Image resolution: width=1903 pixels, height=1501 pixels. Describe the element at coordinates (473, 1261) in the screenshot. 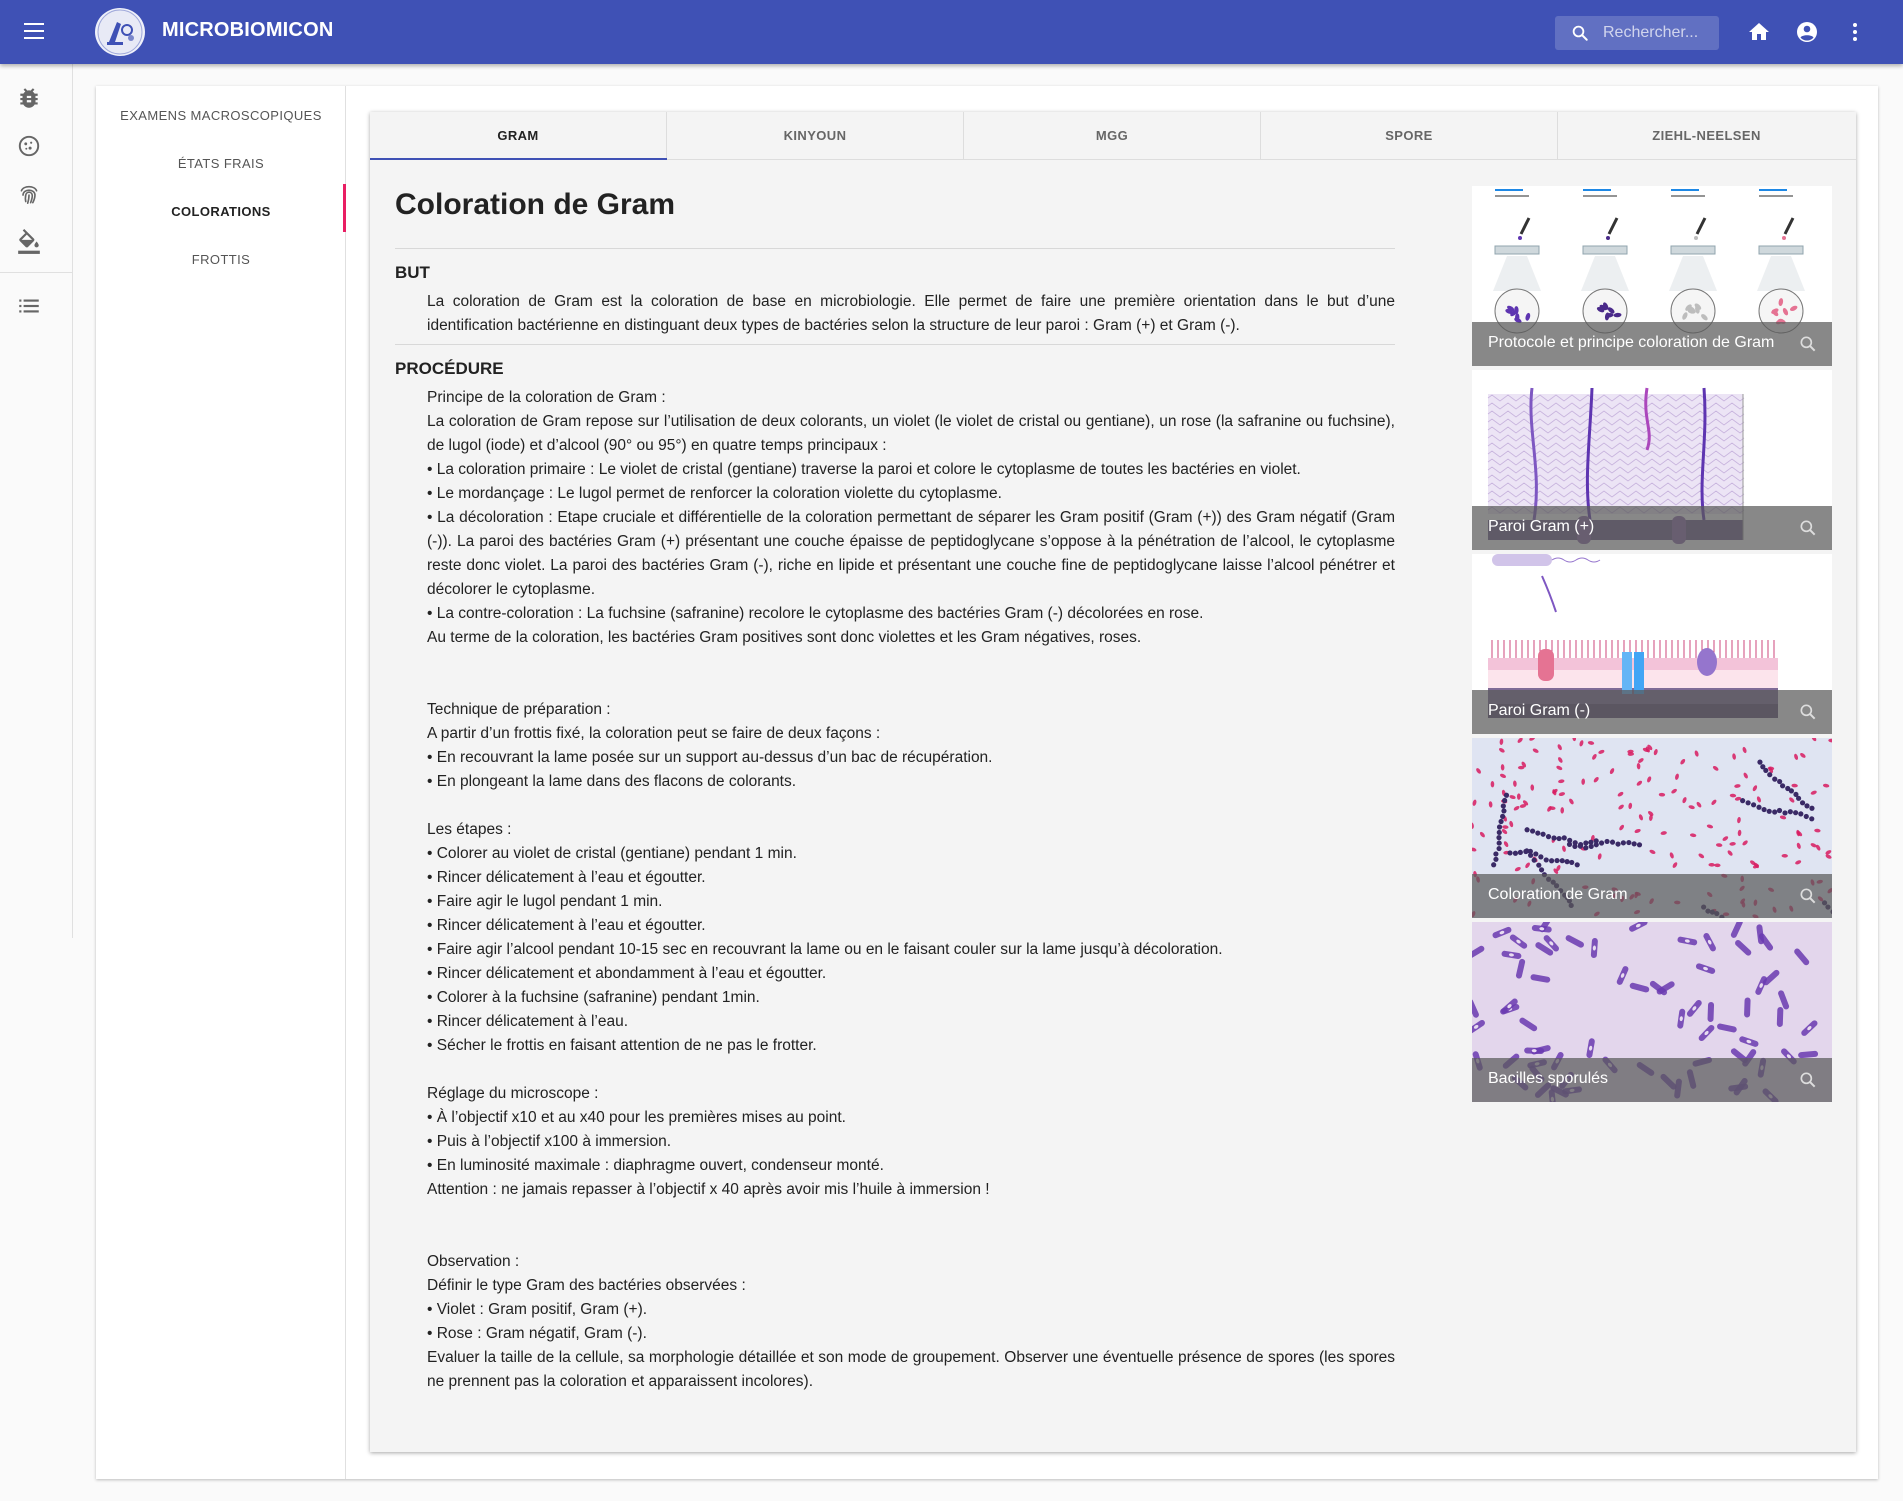

I see `procedure-line: Observation :` at that location.